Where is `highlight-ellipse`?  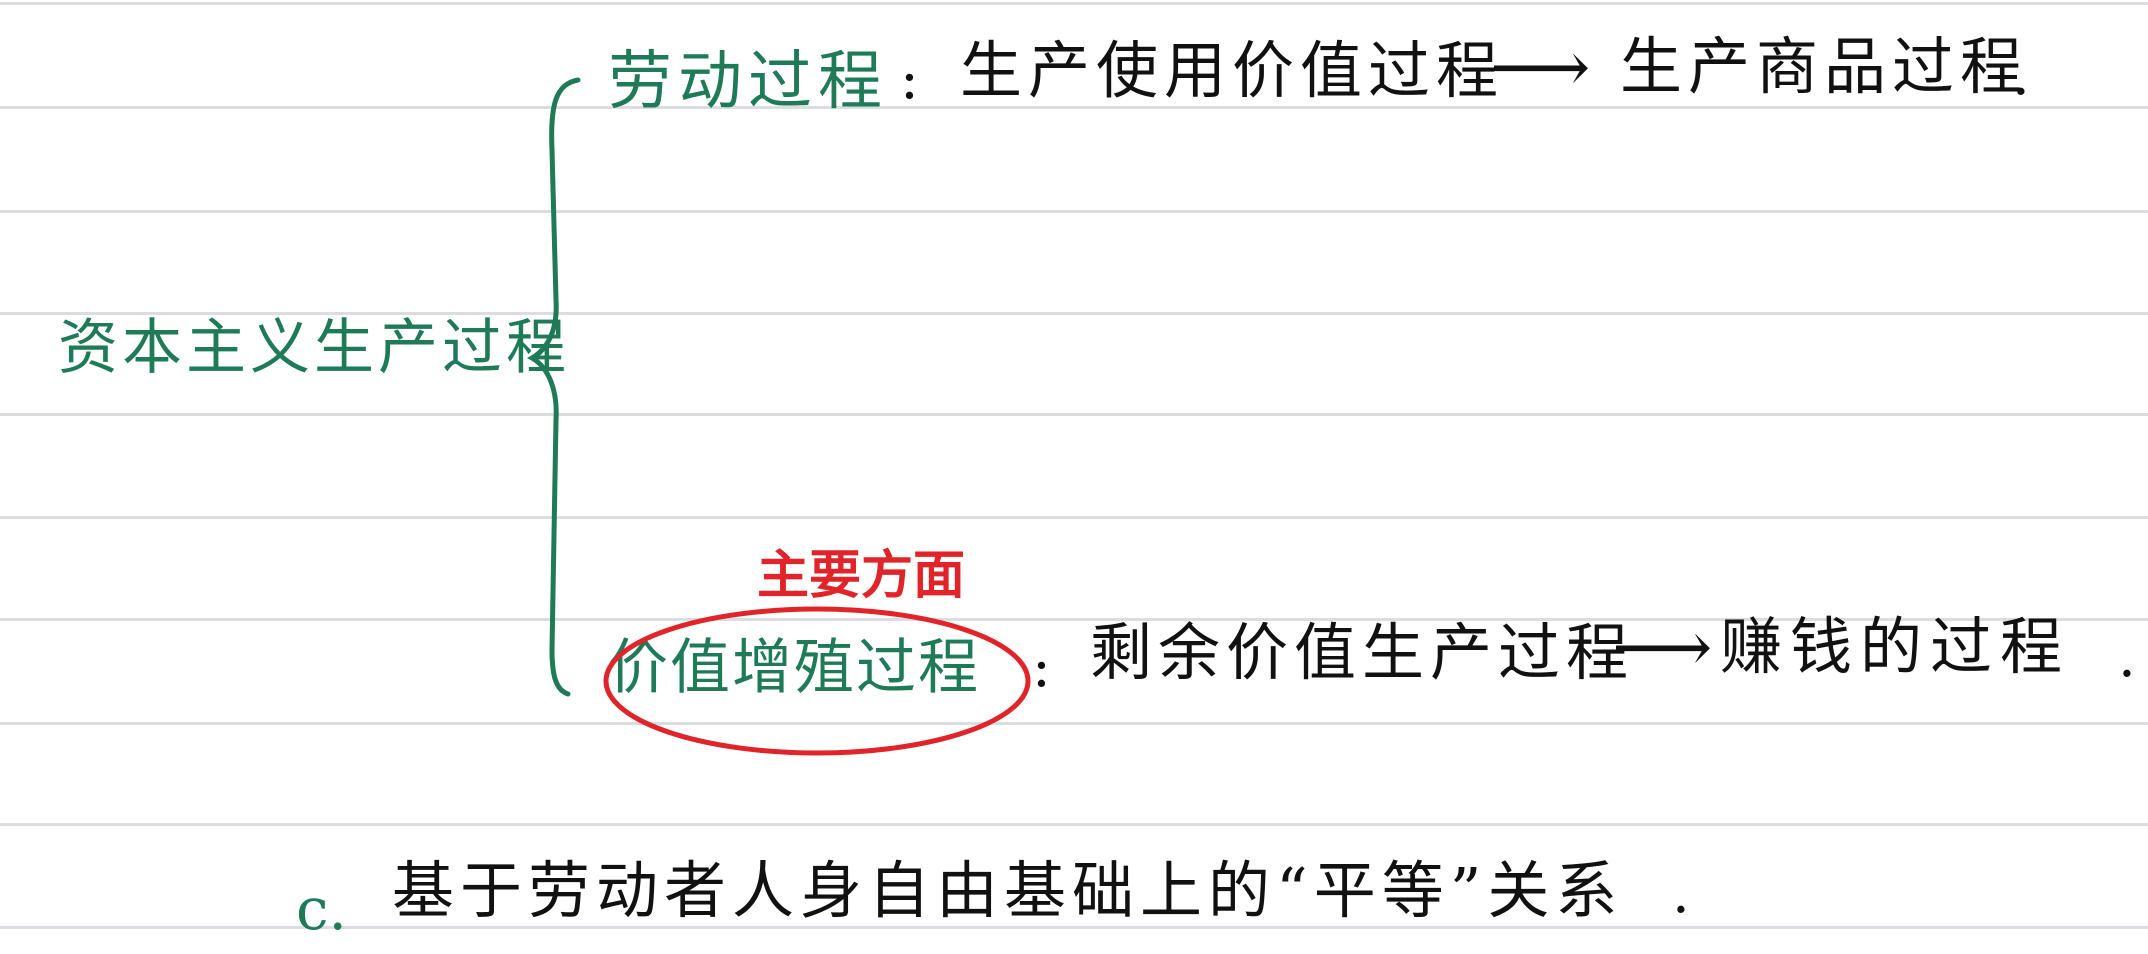
highlight-ellipse is located at coordinates (817, 681).